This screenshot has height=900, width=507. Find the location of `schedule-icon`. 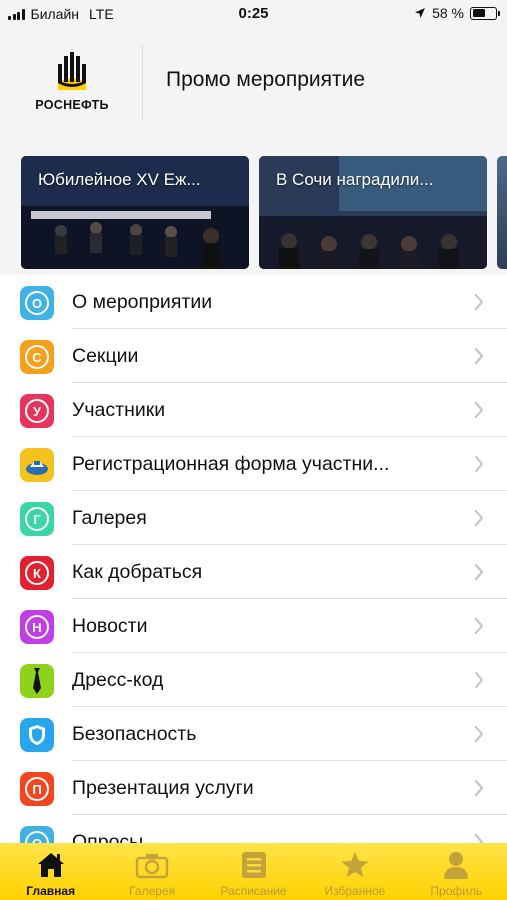

schedule-icon is located at coordinates (254, 865).